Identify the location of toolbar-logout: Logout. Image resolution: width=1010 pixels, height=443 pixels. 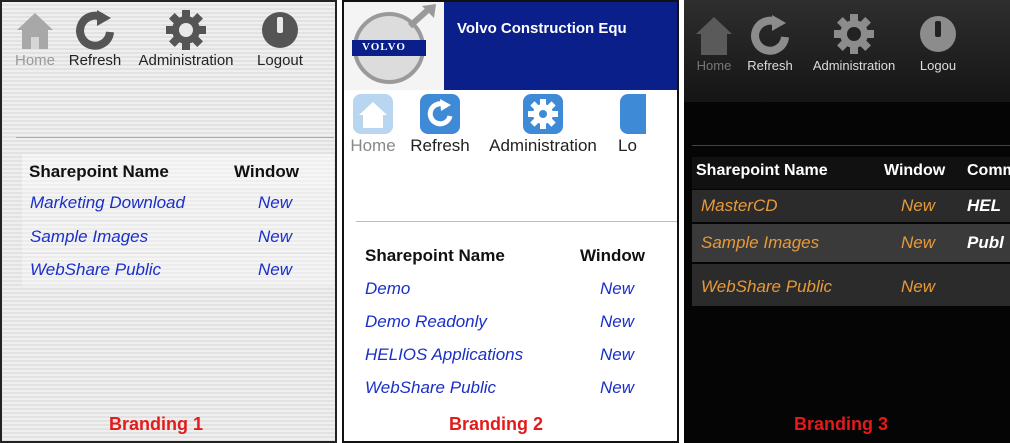
(280, 38).